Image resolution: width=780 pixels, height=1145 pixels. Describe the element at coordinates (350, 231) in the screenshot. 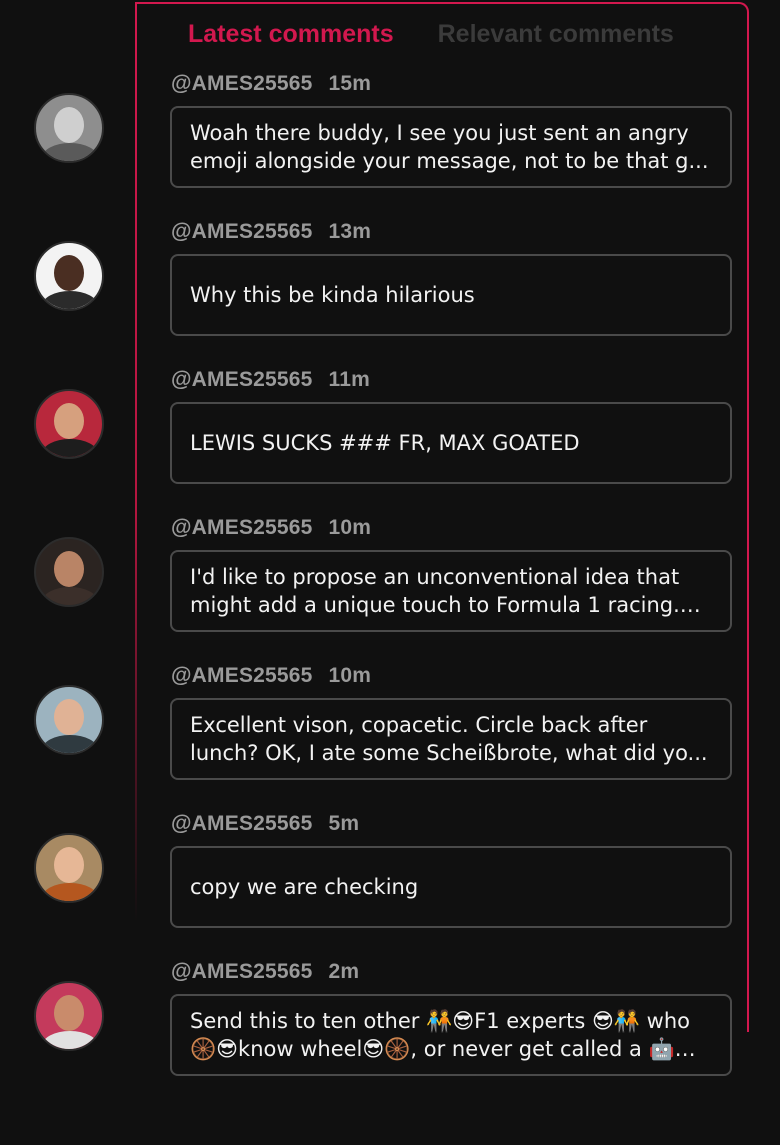

I see `comment-time: 13m` at that location.